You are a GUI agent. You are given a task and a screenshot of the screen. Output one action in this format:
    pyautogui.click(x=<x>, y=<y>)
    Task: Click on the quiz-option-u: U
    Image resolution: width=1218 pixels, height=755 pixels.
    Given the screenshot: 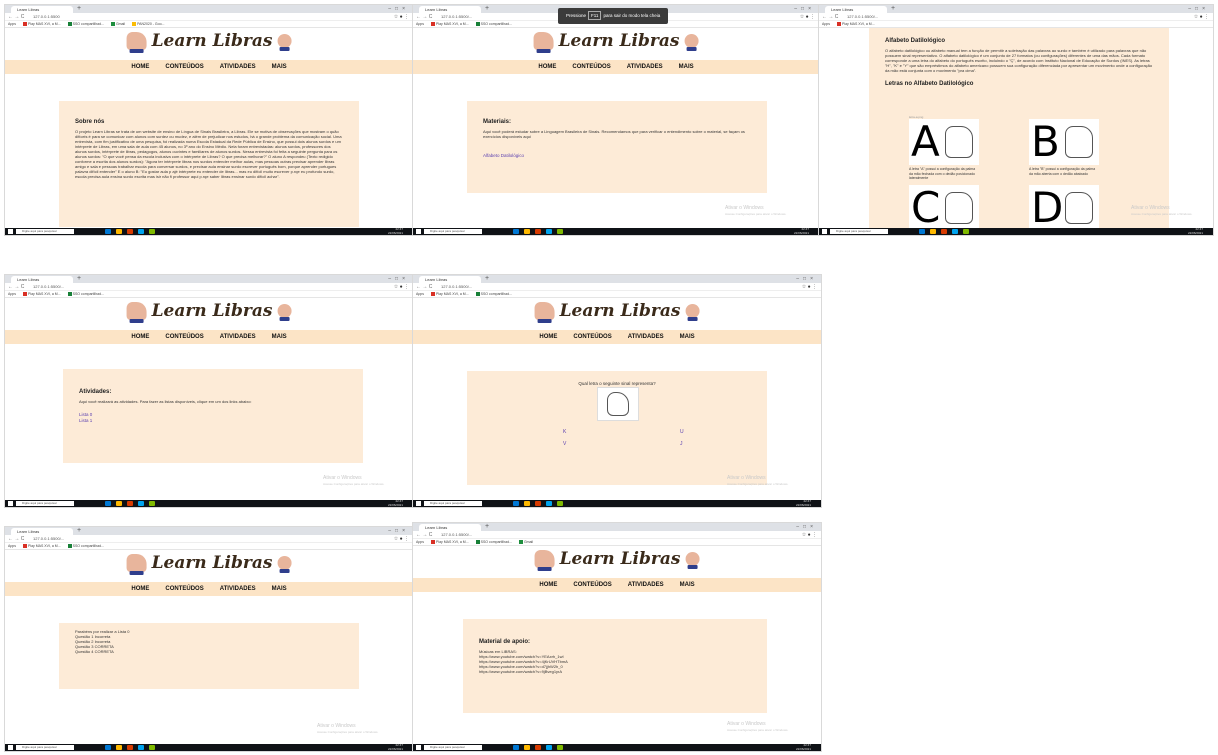 What is the action you would take?
    pyautogui.click(x=682, y=432)
    